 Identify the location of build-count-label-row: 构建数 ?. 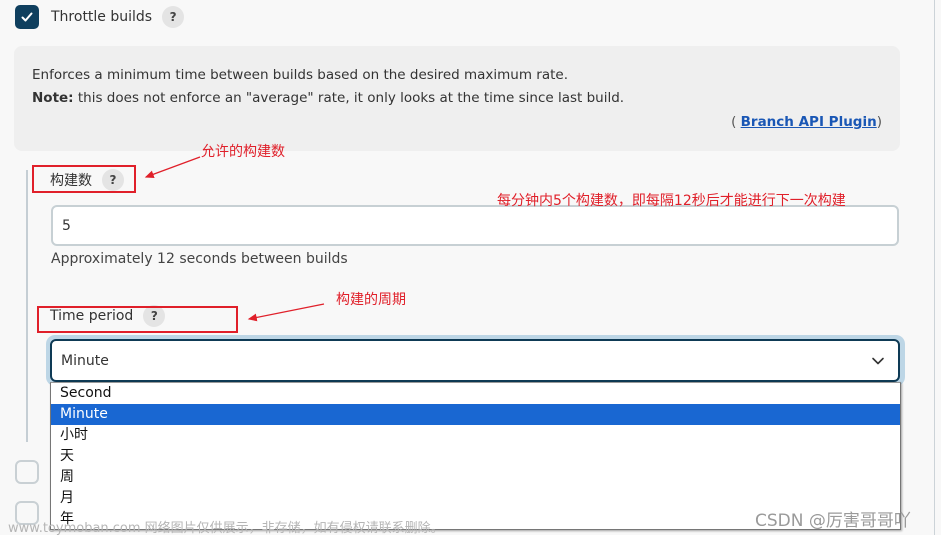
(87, 180).